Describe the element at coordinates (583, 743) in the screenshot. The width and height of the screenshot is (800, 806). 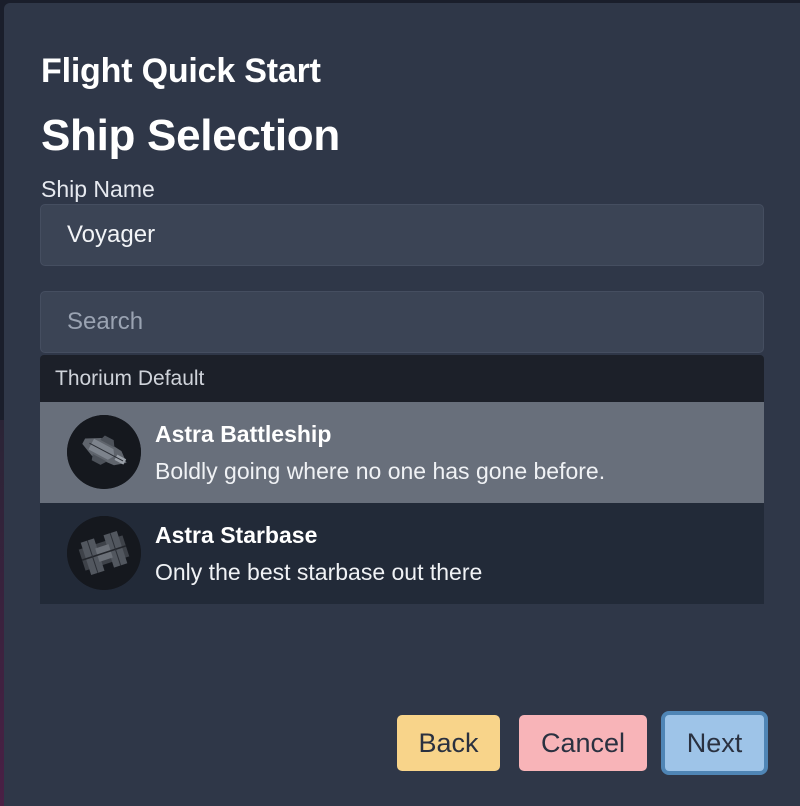
I see `cancel-button: Cancel` at that location.